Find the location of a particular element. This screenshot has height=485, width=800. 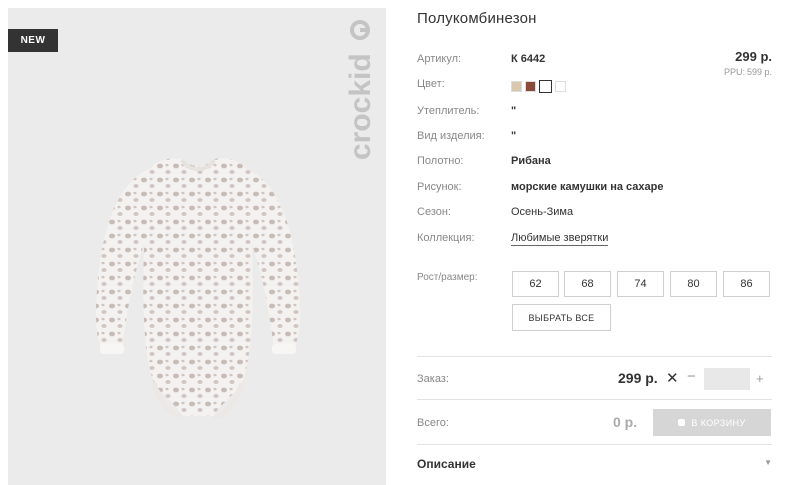

color-swatches is located at coordinates (538, 86).